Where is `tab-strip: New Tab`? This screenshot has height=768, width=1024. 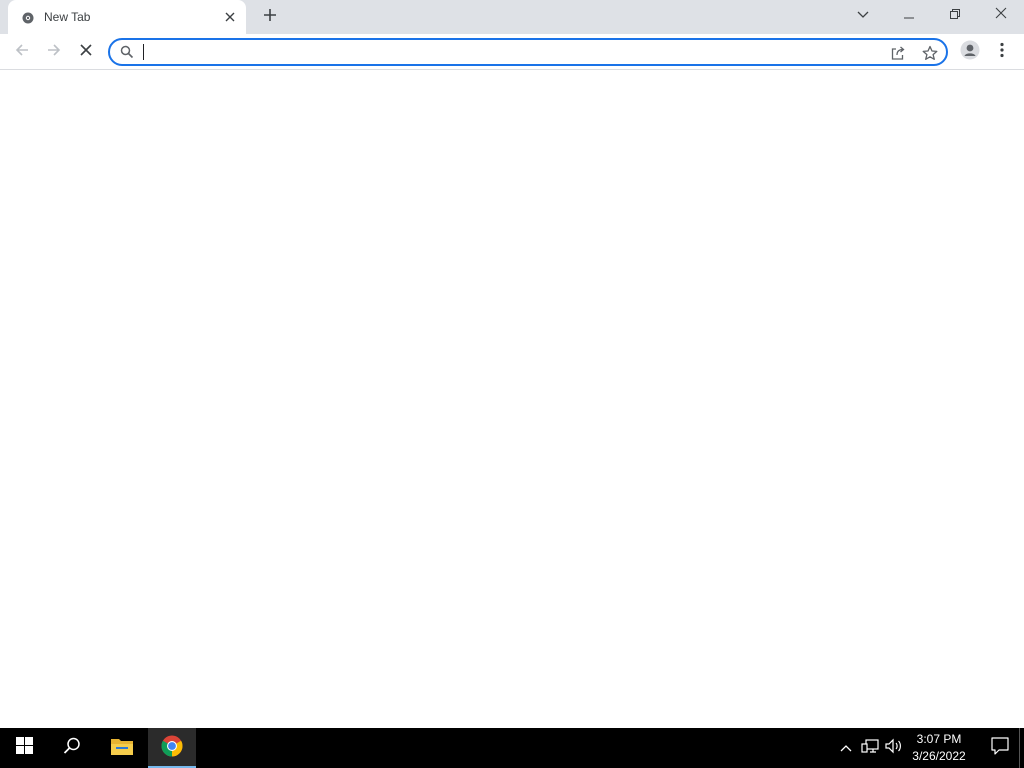
tab-strip: New Tab is located at coordinates (512, 17).